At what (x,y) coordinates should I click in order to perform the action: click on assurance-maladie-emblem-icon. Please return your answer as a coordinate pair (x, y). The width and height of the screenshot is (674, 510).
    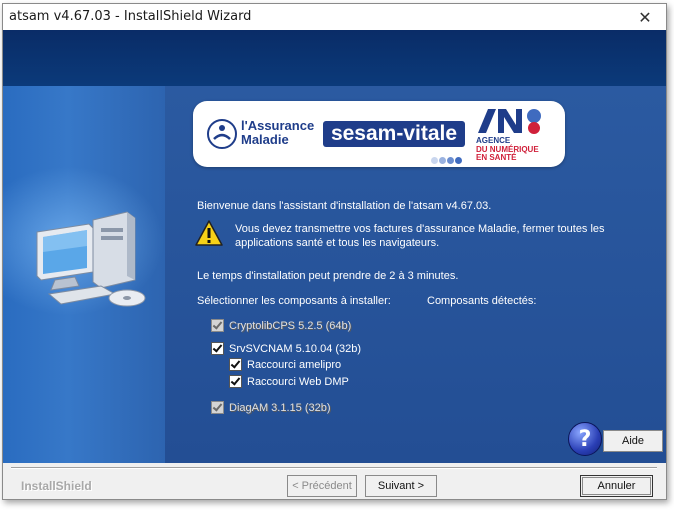
    Looking at the image, I should click on (222, 134).